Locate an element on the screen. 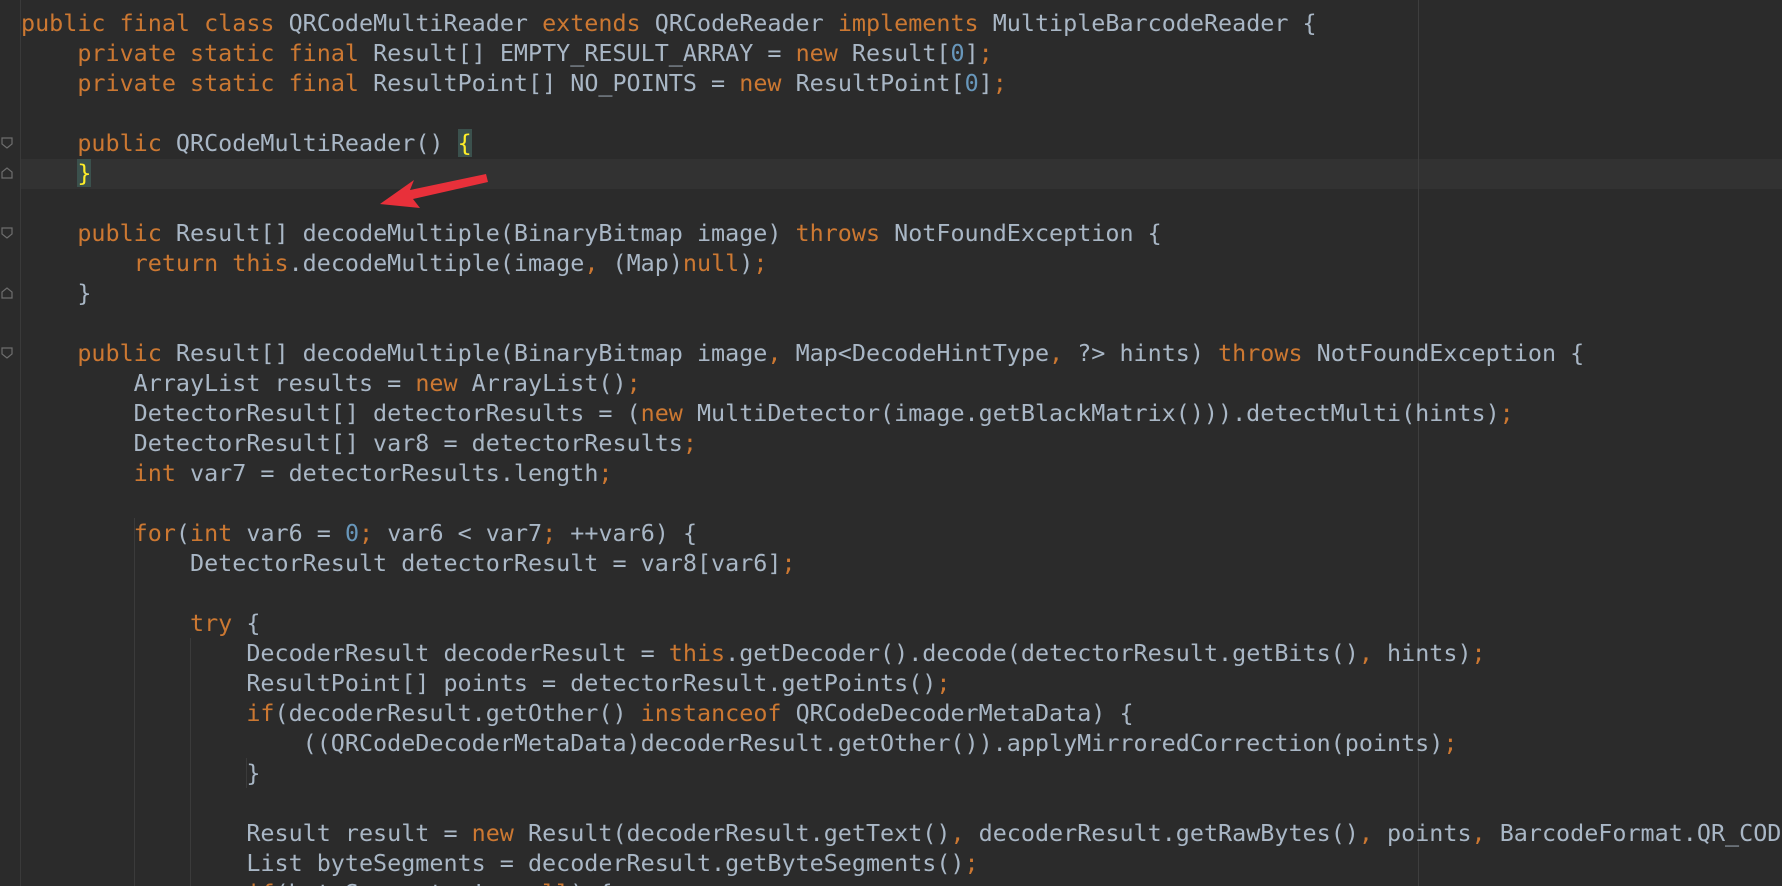 The image size is (1782, 886). code-line: public QRCodeMultiReader() { is located at coordinates (901, 143).